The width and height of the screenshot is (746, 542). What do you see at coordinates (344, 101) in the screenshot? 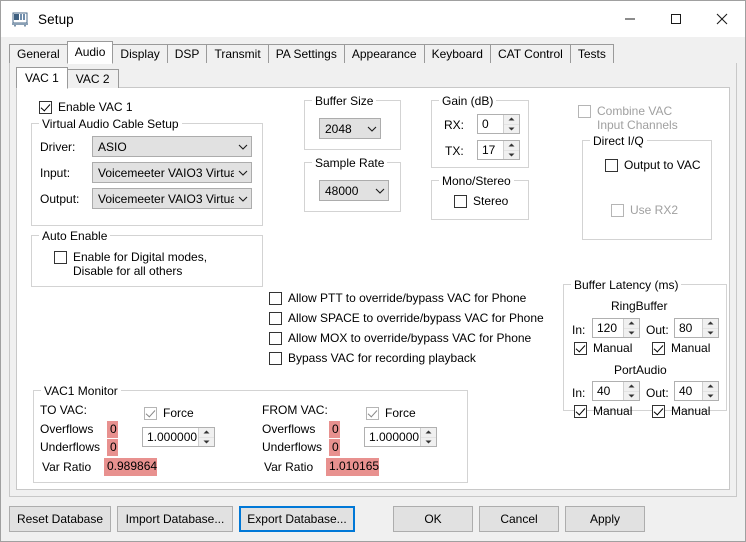
I see `buffer-size-title: Buffer Size` at bounding box center [344, 101].